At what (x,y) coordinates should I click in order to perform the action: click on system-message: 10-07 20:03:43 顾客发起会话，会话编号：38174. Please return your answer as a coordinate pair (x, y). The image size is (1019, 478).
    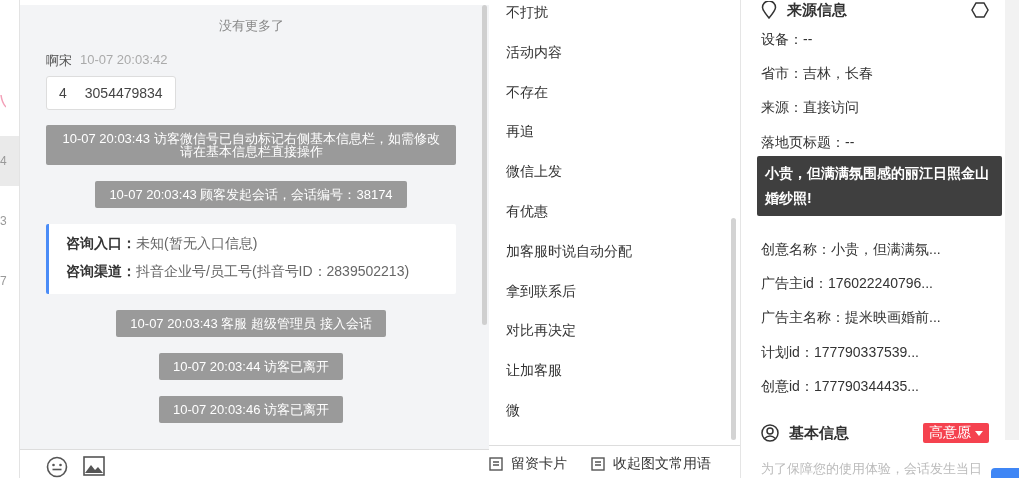
    Looking at the image, I should click on (251, 194).